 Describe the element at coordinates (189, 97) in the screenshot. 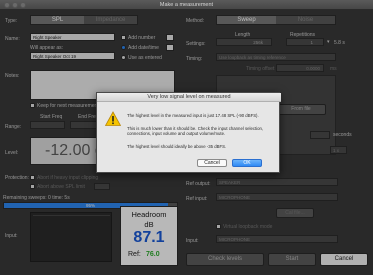

I see `alert-title: Very low signal level on measured` at that location.